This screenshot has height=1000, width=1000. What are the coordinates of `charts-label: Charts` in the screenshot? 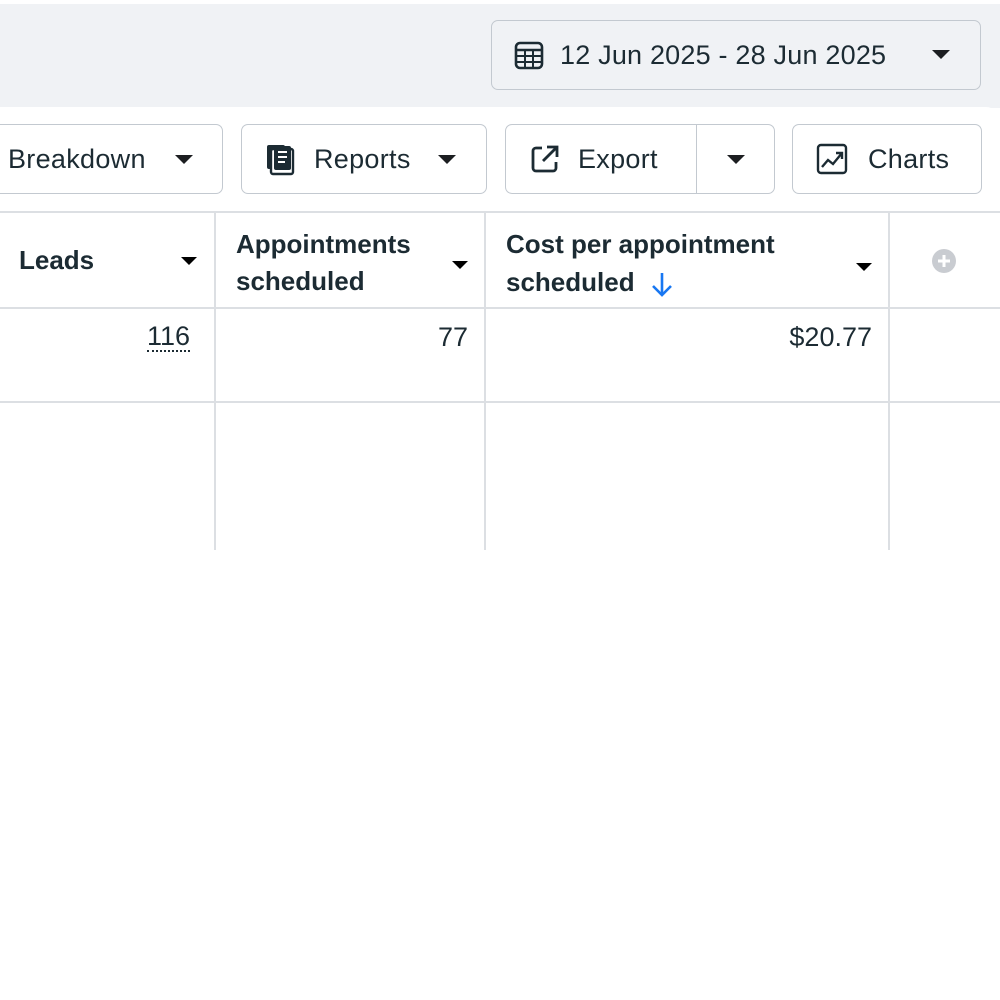 It's located at (909, 158).